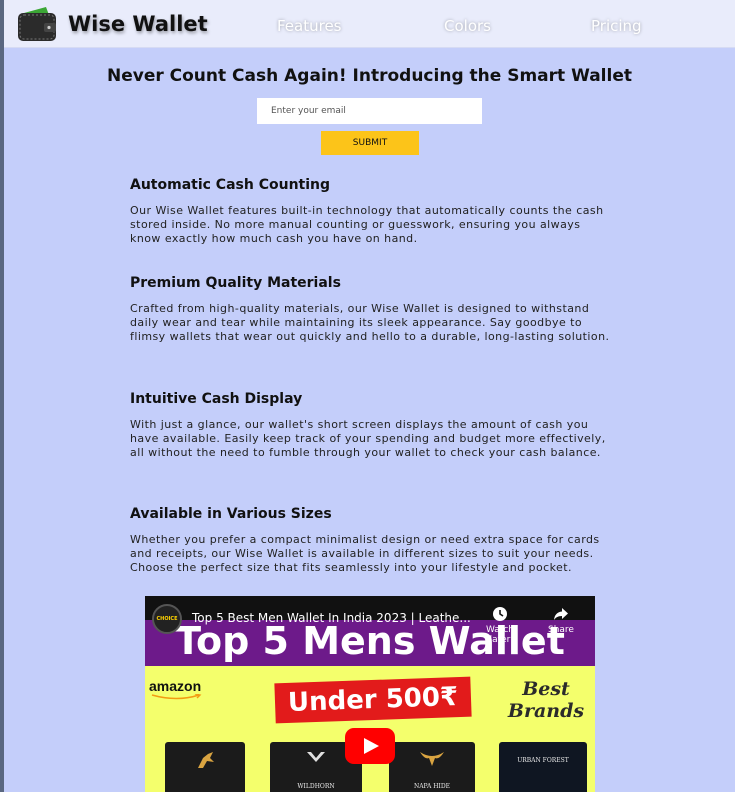  Describe the element at coordinates (432, 759) in the screenshot. I see `bull-logo-icon` at that location.